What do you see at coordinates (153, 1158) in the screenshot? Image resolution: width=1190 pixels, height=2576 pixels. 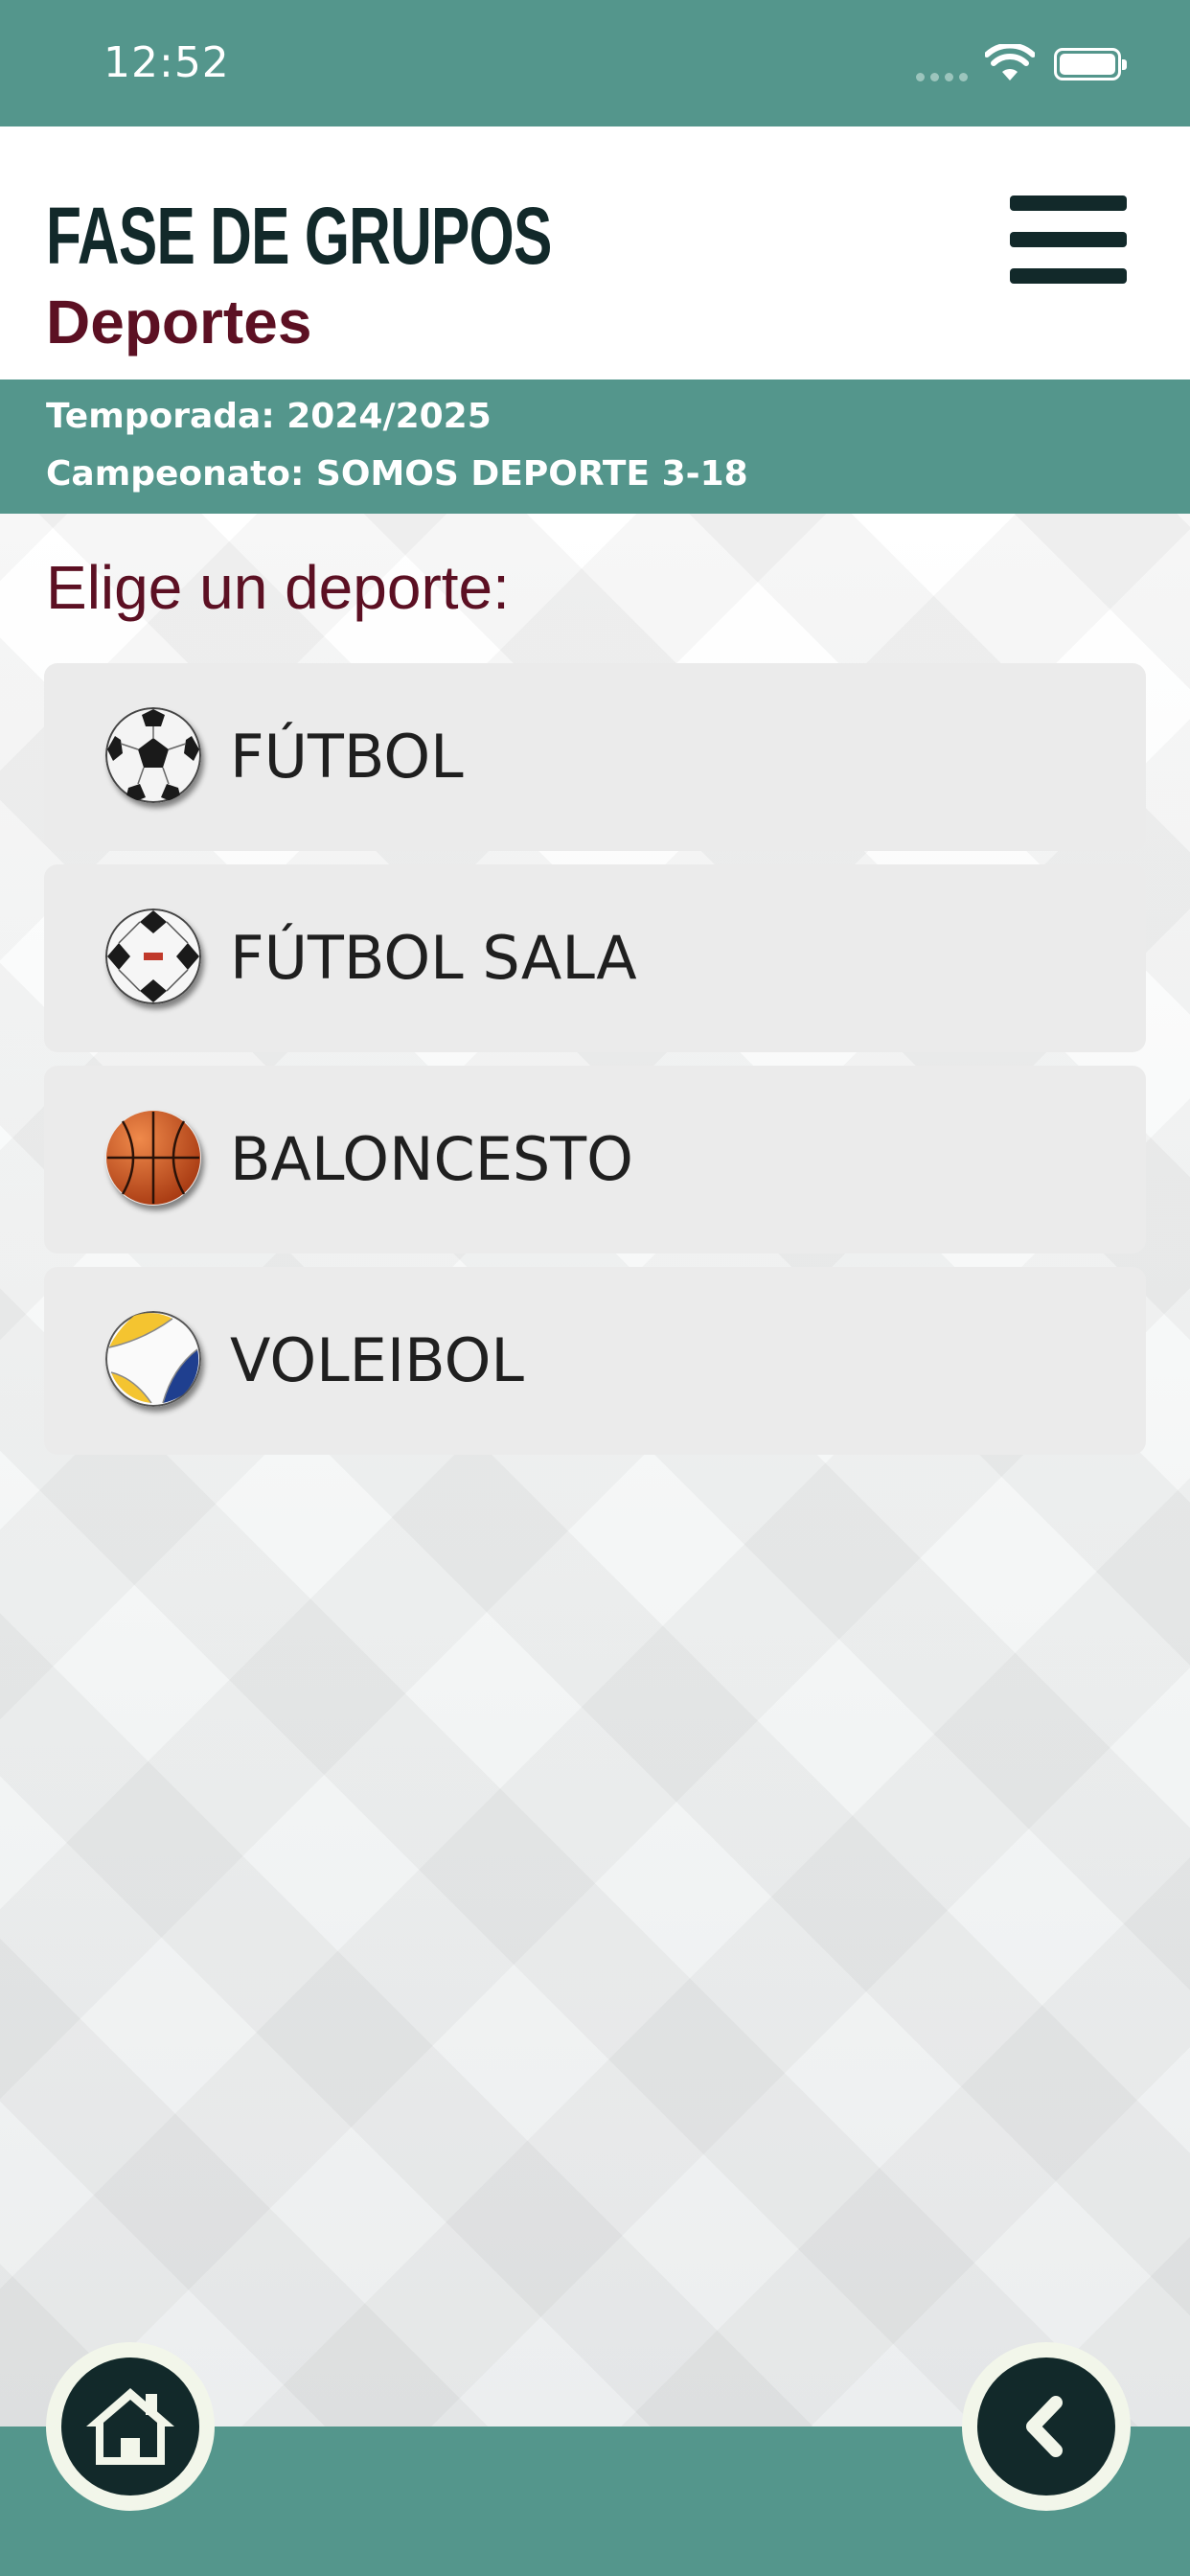 I see `basketball-icon` at bounding box center [153, 1158].